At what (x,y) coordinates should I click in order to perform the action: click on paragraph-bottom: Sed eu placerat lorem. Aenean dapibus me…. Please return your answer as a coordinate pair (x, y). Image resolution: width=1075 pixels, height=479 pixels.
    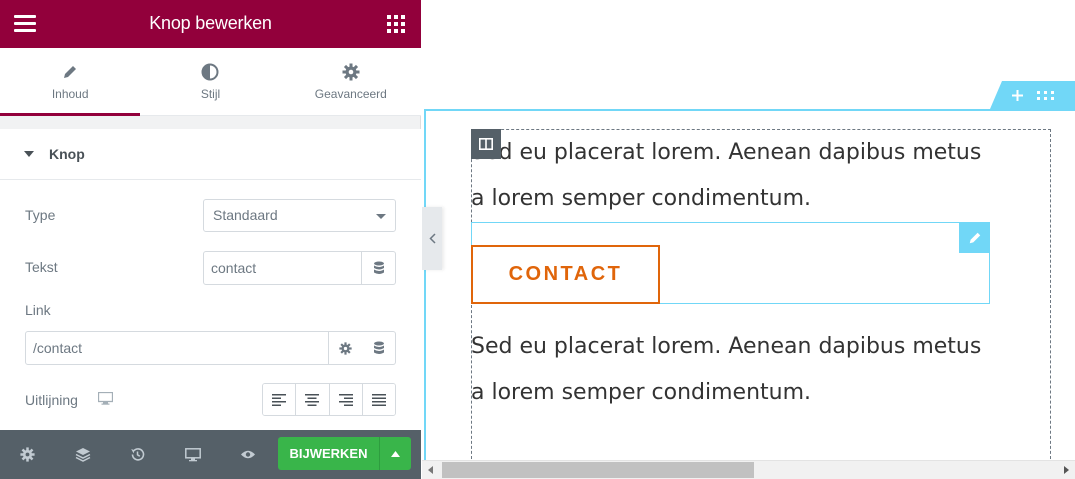
    Looking at the image, I should click on (726, 369).